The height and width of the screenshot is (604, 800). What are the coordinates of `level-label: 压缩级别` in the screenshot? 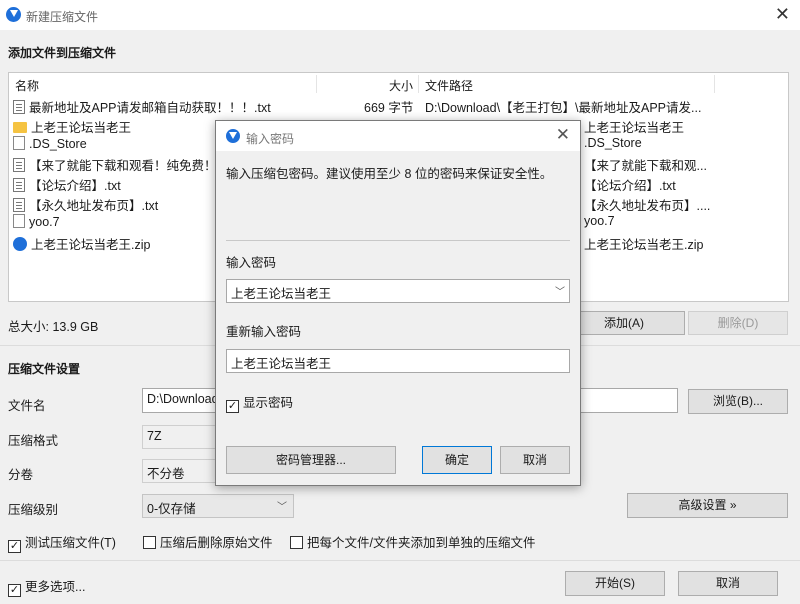 It's located at (33, 510).